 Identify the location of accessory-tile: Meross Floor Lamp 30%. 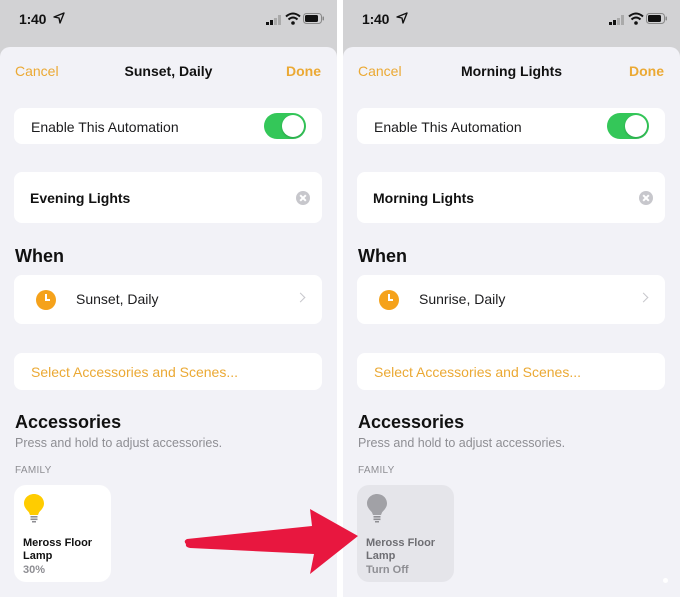
(62, 533).